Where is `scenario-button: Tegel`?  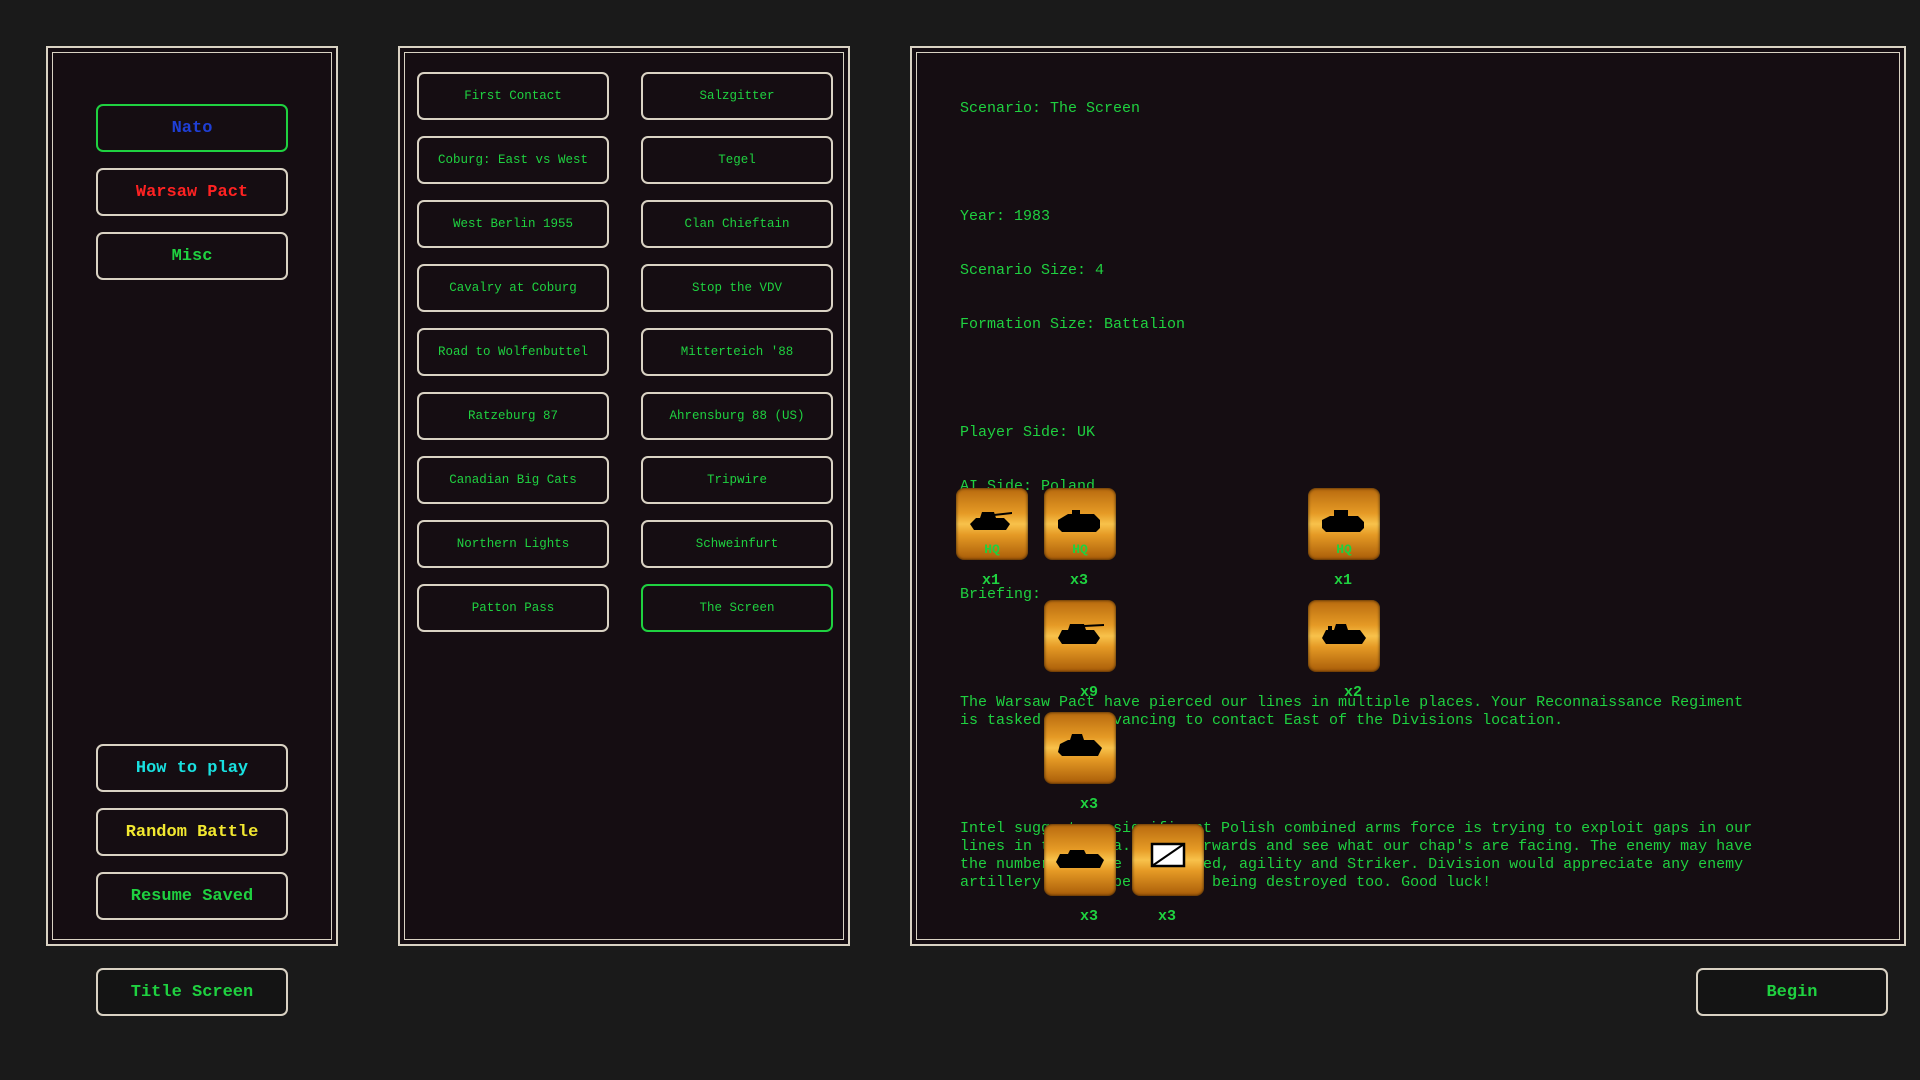
scenario-button: Tegel is located at coordinates (737, 160).